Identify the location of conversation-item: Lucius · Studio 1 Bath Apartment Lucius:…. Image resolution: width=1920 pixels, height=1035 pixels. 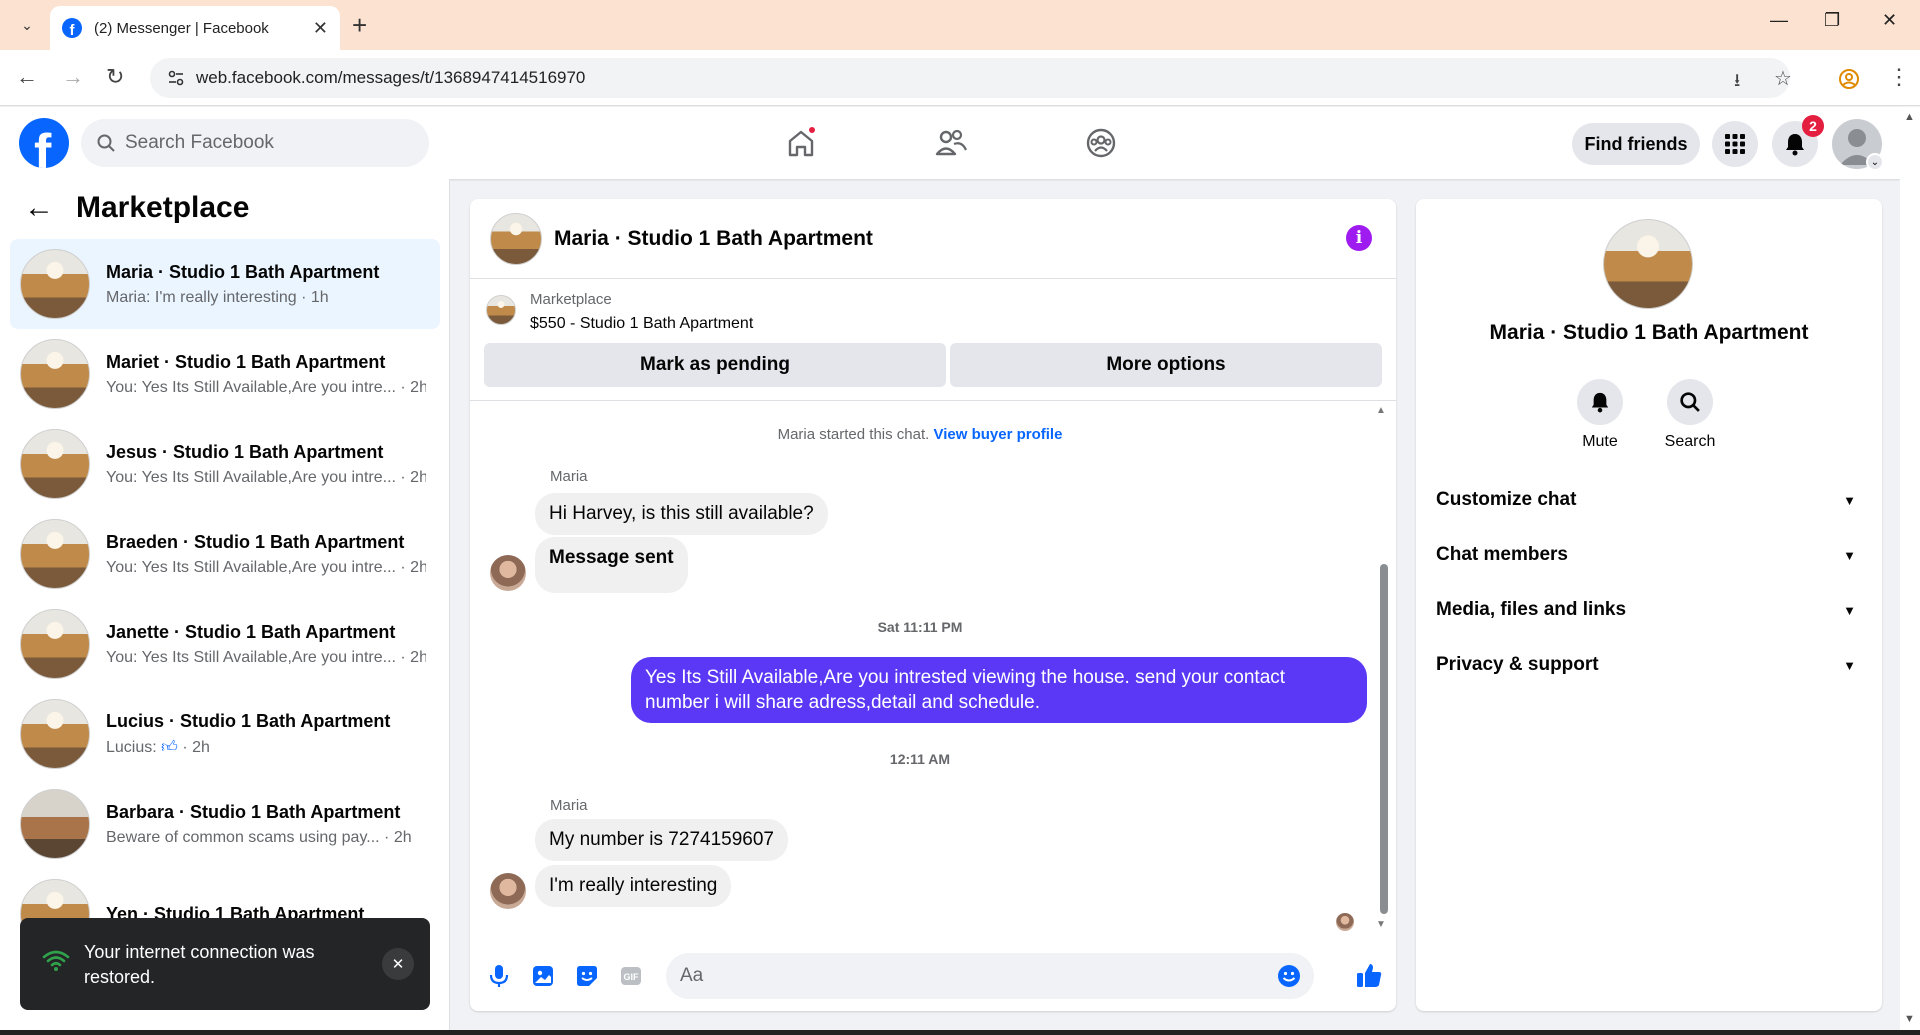
(225, 734).